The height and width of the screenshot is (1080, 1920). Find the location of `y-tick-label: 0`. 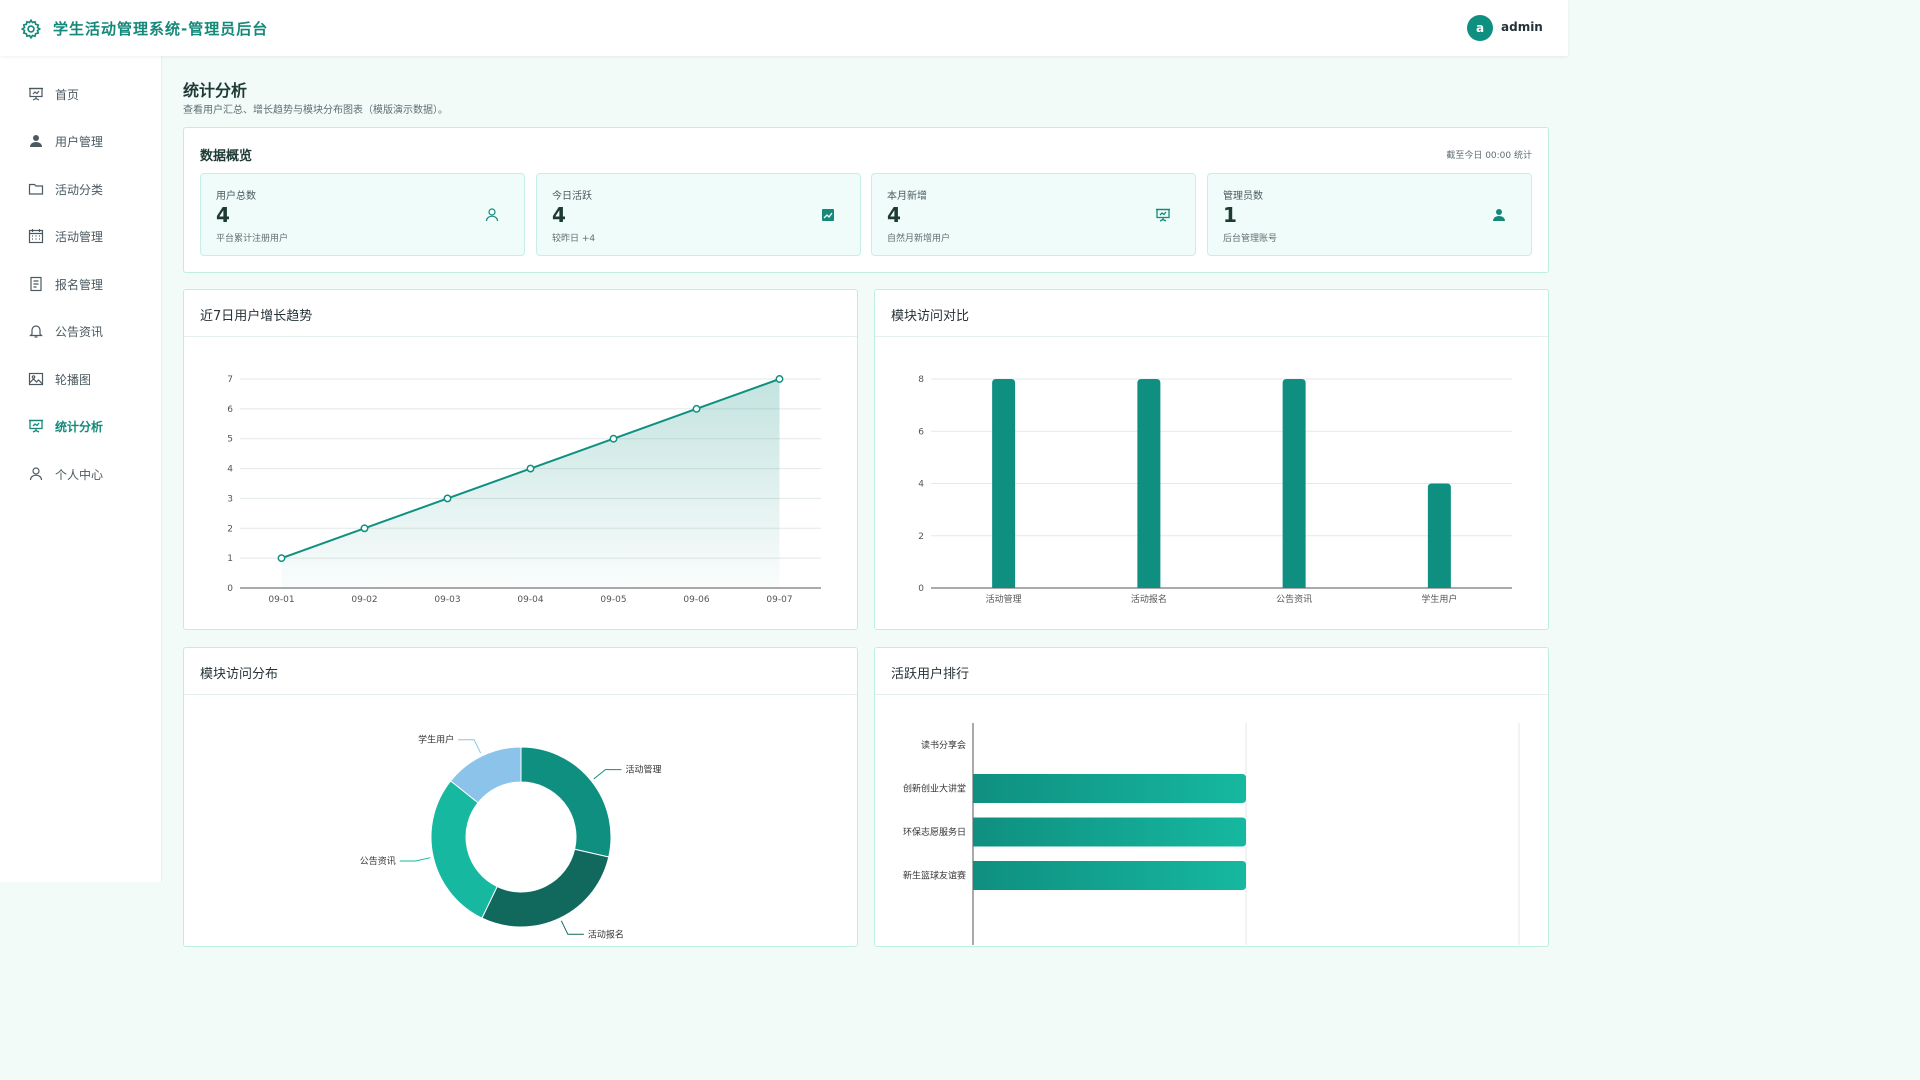

y-tick-label: 0 is located at coordinates (921, 589).